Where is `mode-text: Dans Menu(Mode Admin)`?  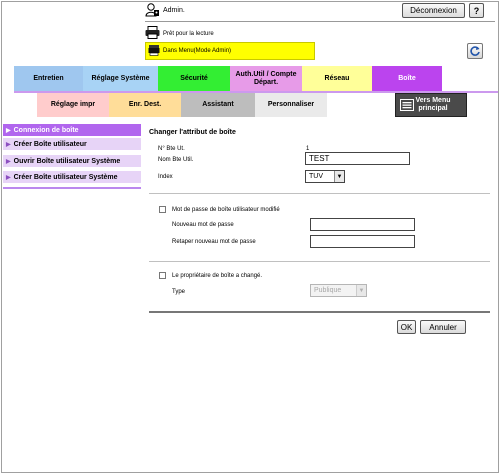 mode-text: Dans Menu(Mode Admin) is located at coordinates (197, 51).